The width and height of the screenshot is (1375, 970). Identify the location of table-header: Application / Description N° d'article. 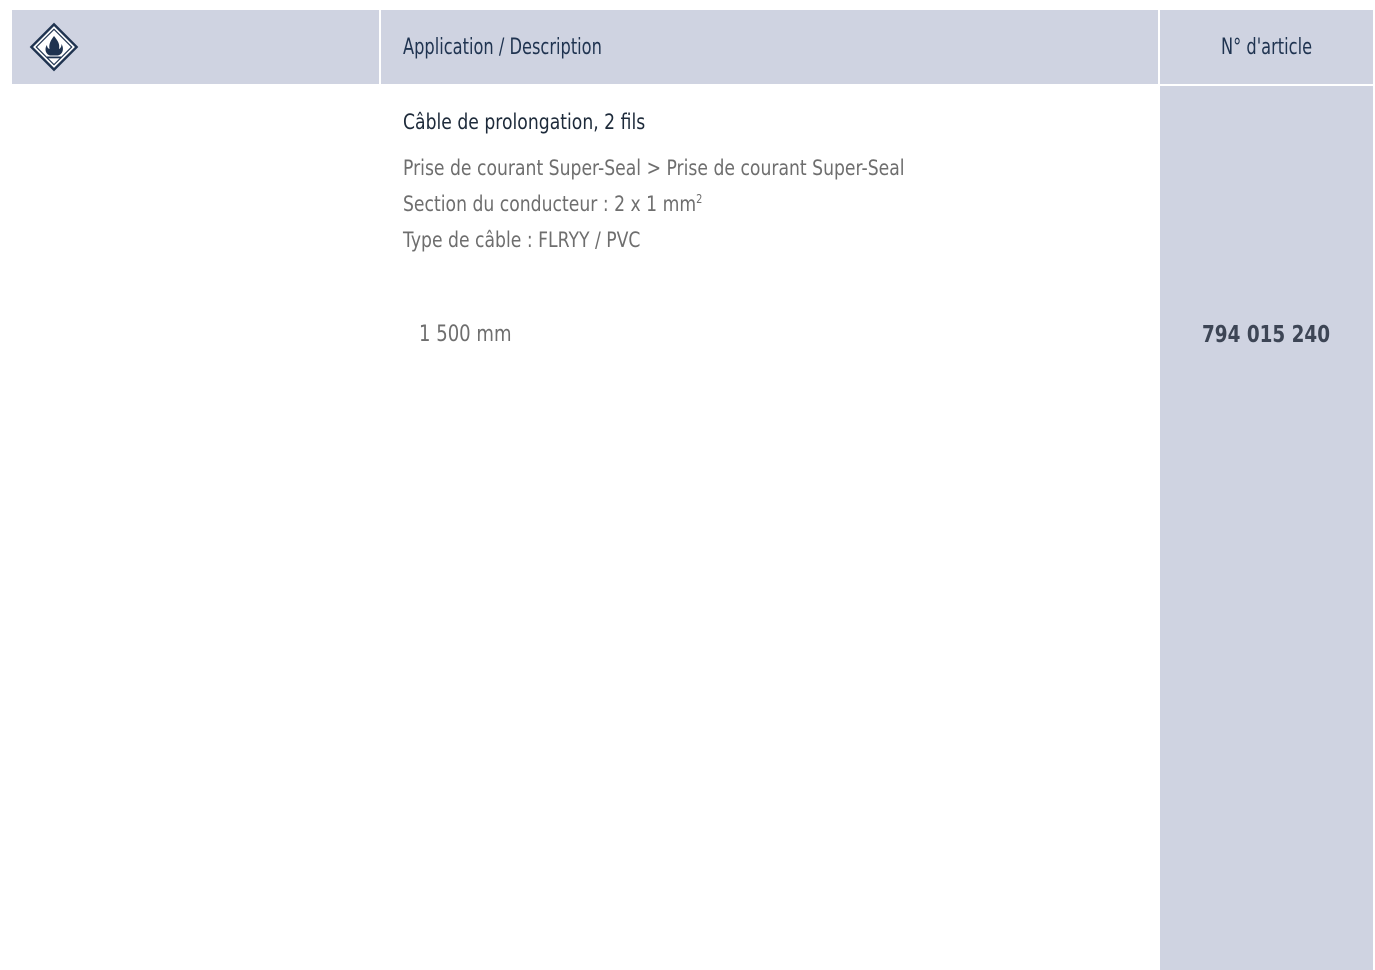
(692, 47).